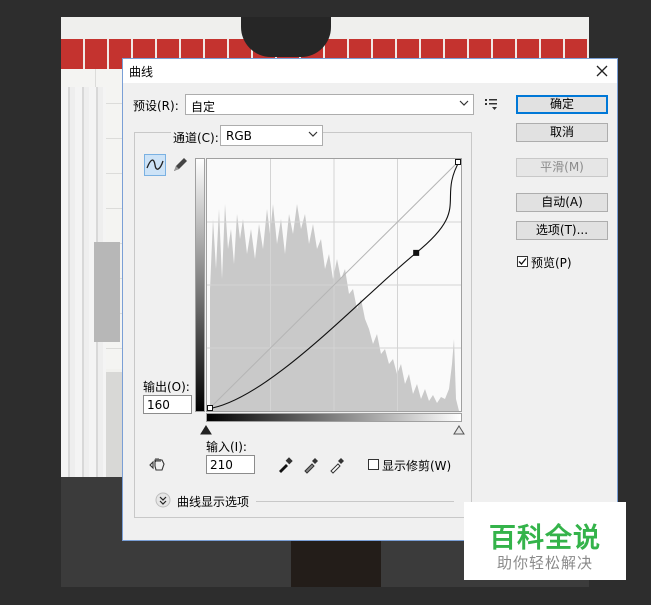  Describe the element at coordinates (206, 431) in the screenshot. I see `black-point-slider` at that location.